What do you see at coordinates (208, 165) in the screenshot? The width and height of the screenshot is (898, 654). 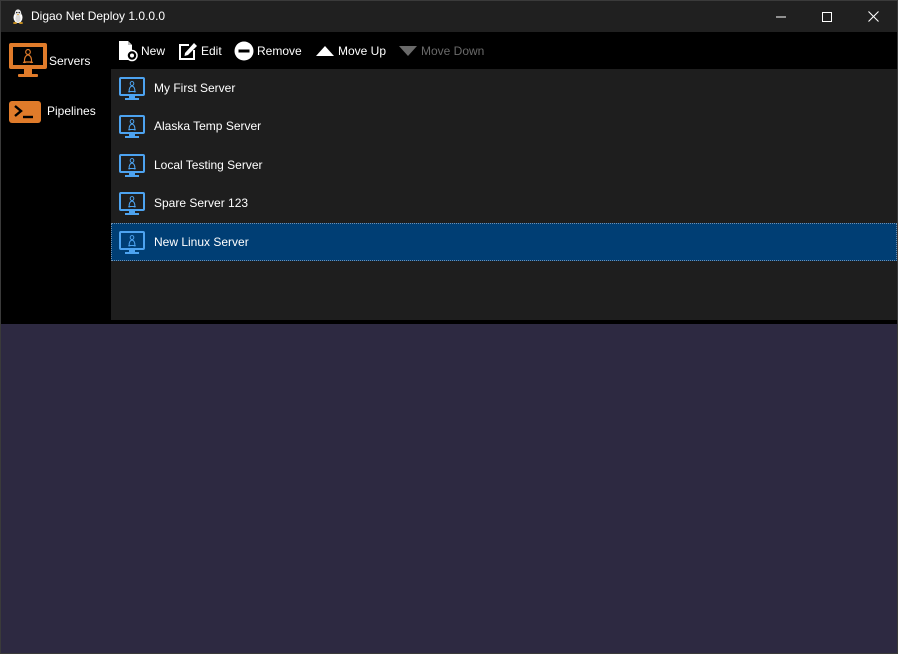 I see `server-name: Local Testing Server` at bounding box center [208, 165].